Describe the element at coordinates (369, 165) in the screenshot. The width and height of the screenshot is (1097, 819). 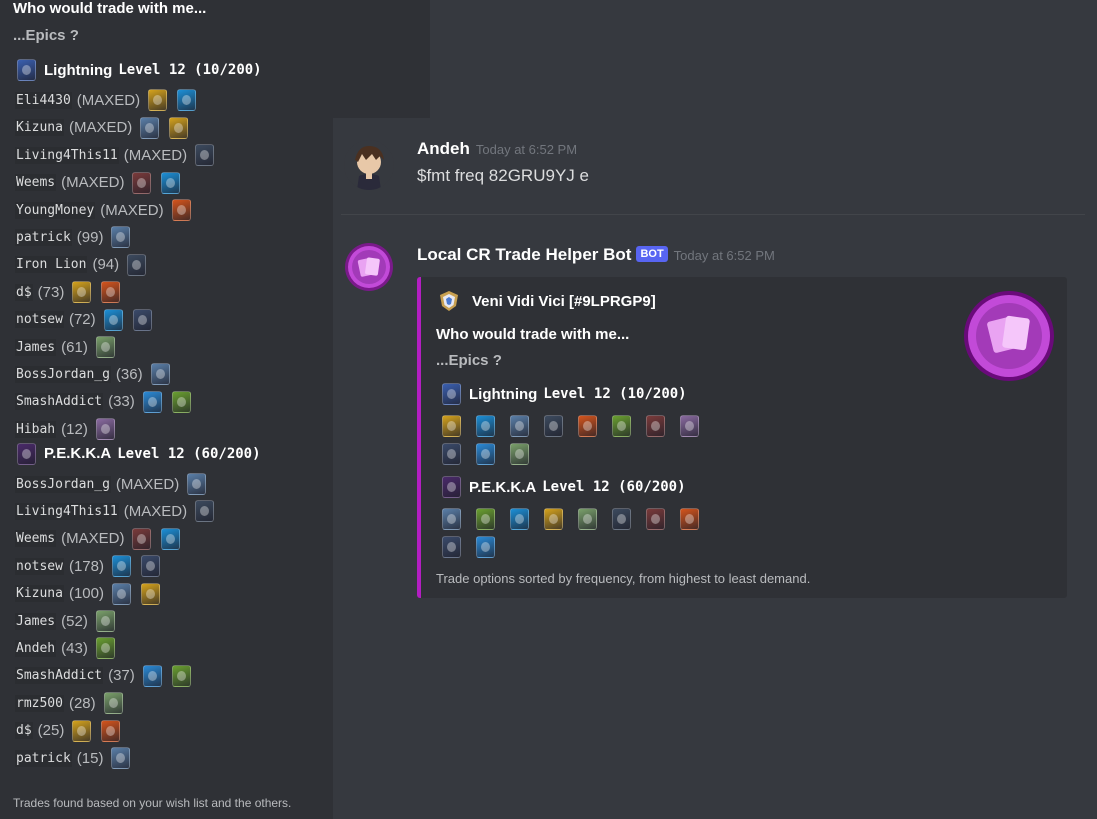
I see `avatar-andeh` at that location.